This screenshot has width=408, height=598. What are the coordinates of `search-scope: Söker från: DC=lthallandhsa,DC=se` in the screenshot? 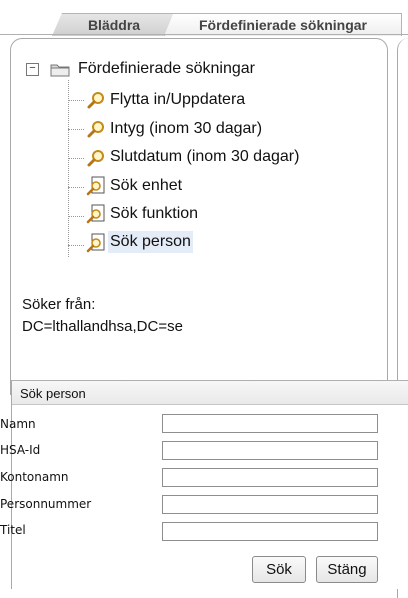 It's located at (102, 316).